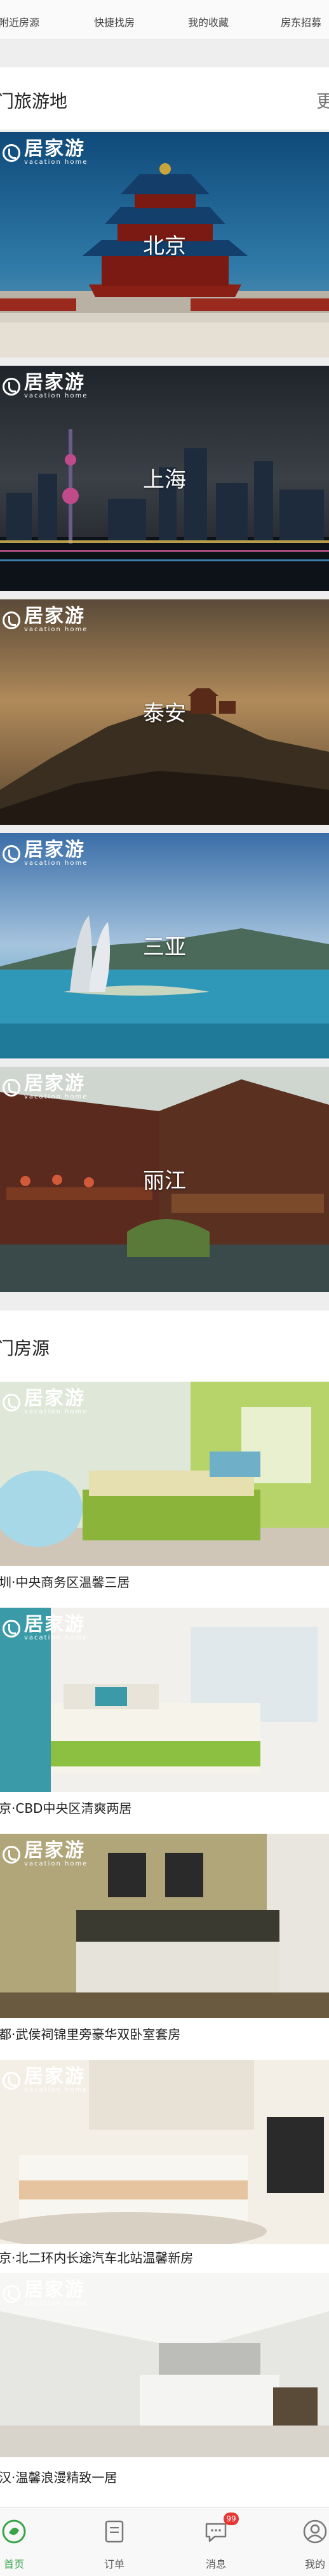 This screenshot has height=2576, width=329. What do you see at coordinates (164, 1721) in the screenshot?
I see `house-listing-card: 居家游 vacation home 京·CBD中央区清爽两居` at bounding box center [164, 1721].